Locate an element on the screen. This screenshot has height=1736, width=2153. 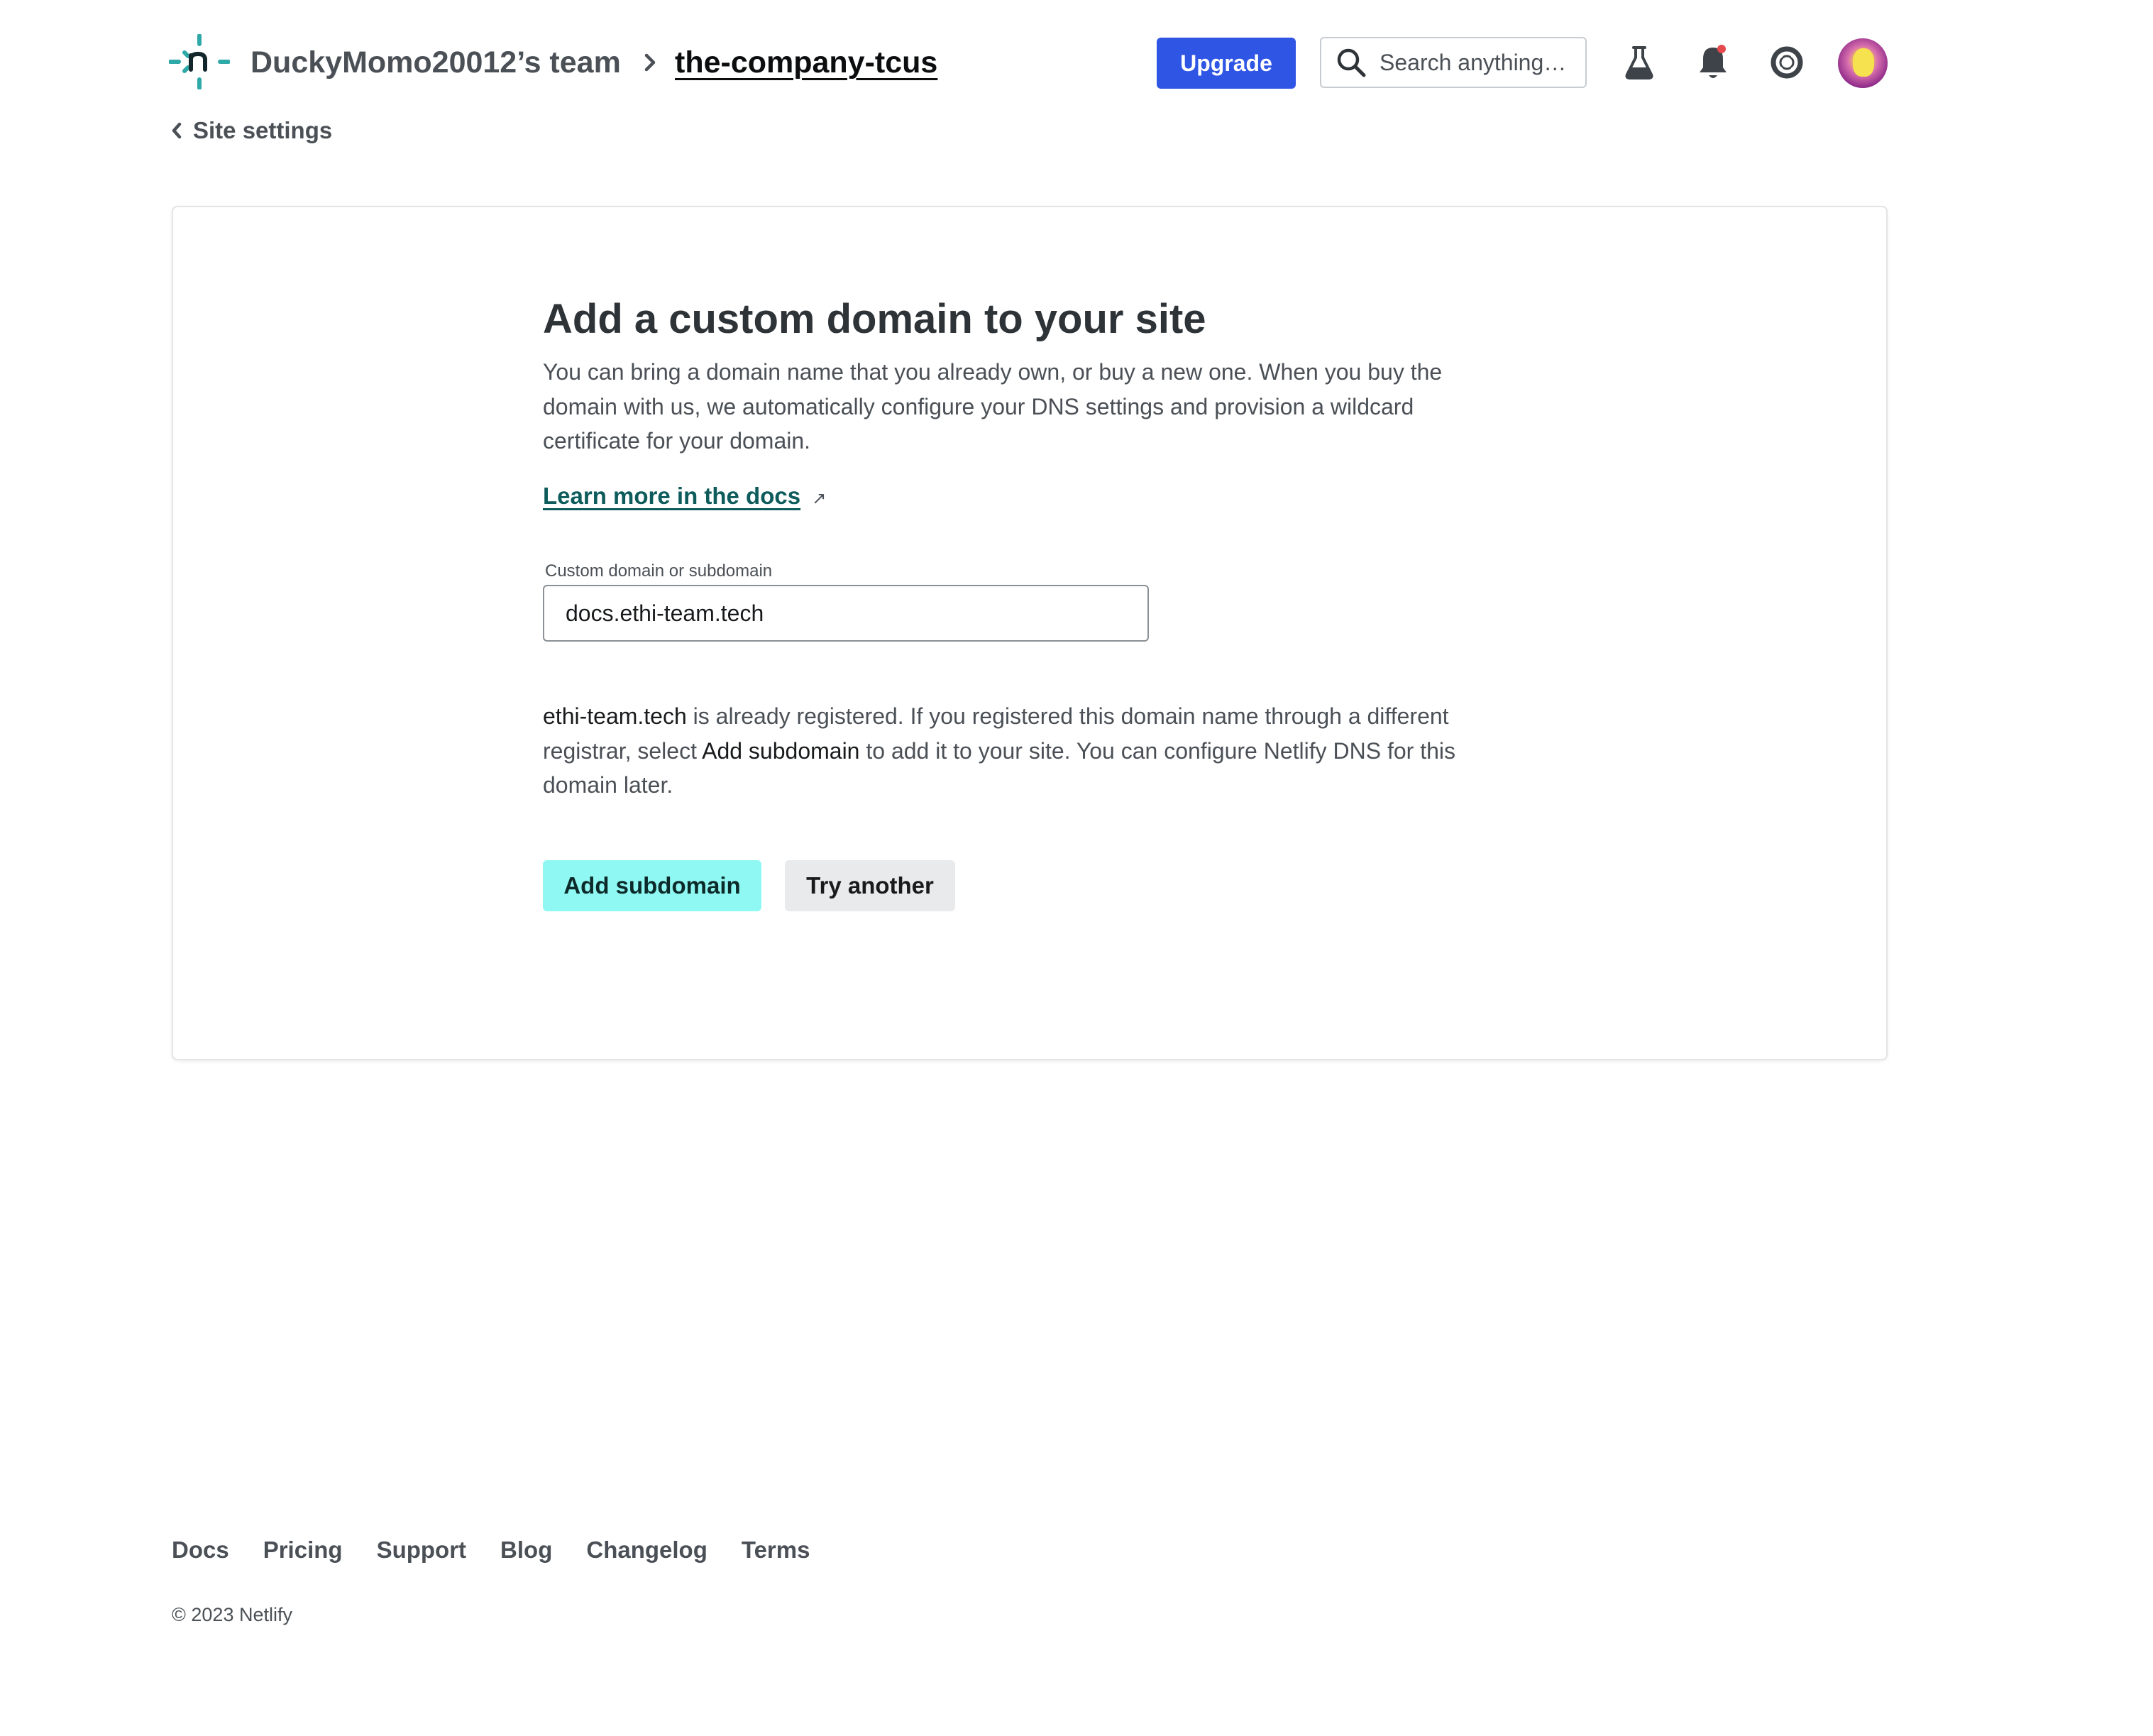
upgrade-button: Upgrade is located at coordinates (1226, 63).